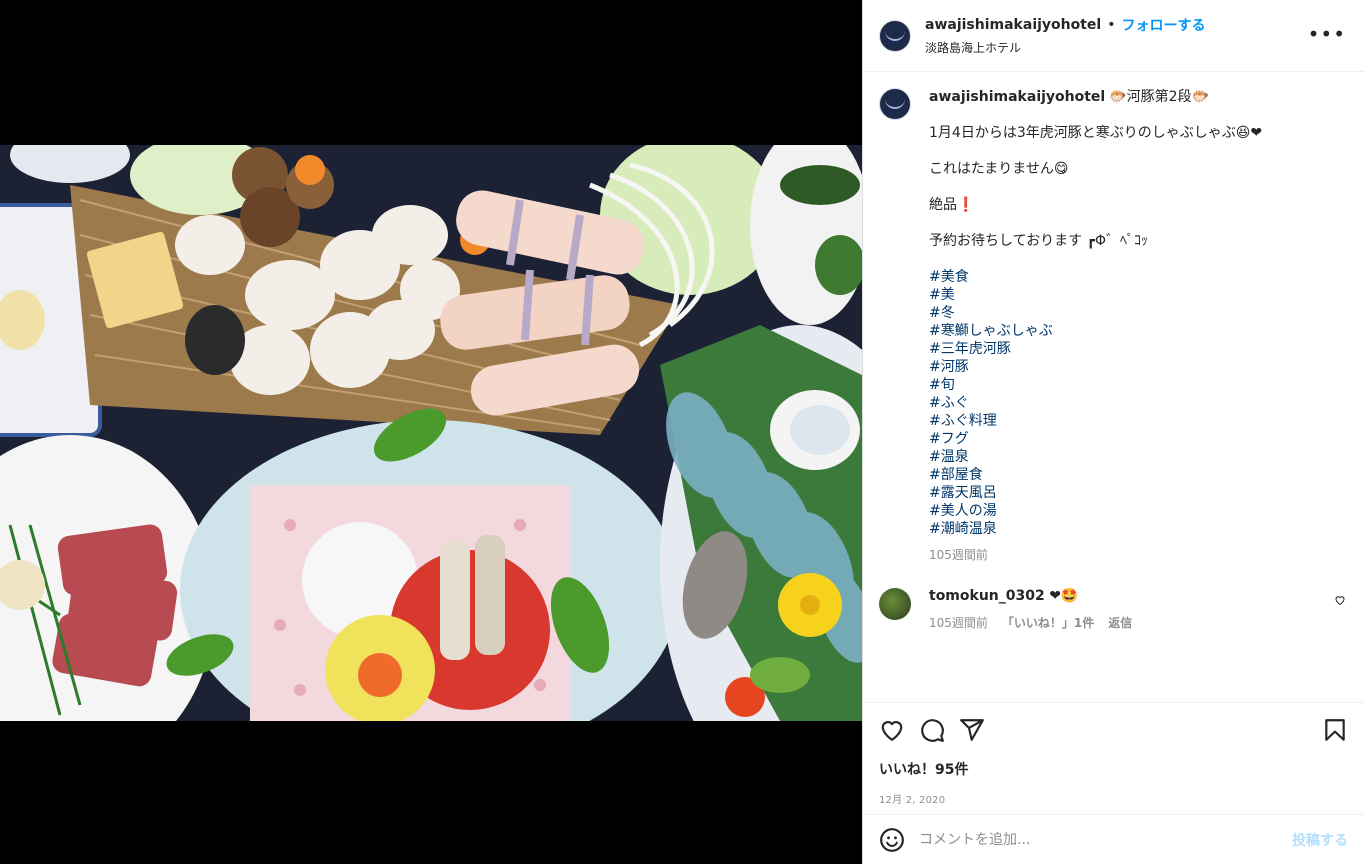  Describe the element at coordinates (892, 840) in the screenshot. I see `emoji-icon` at that location.